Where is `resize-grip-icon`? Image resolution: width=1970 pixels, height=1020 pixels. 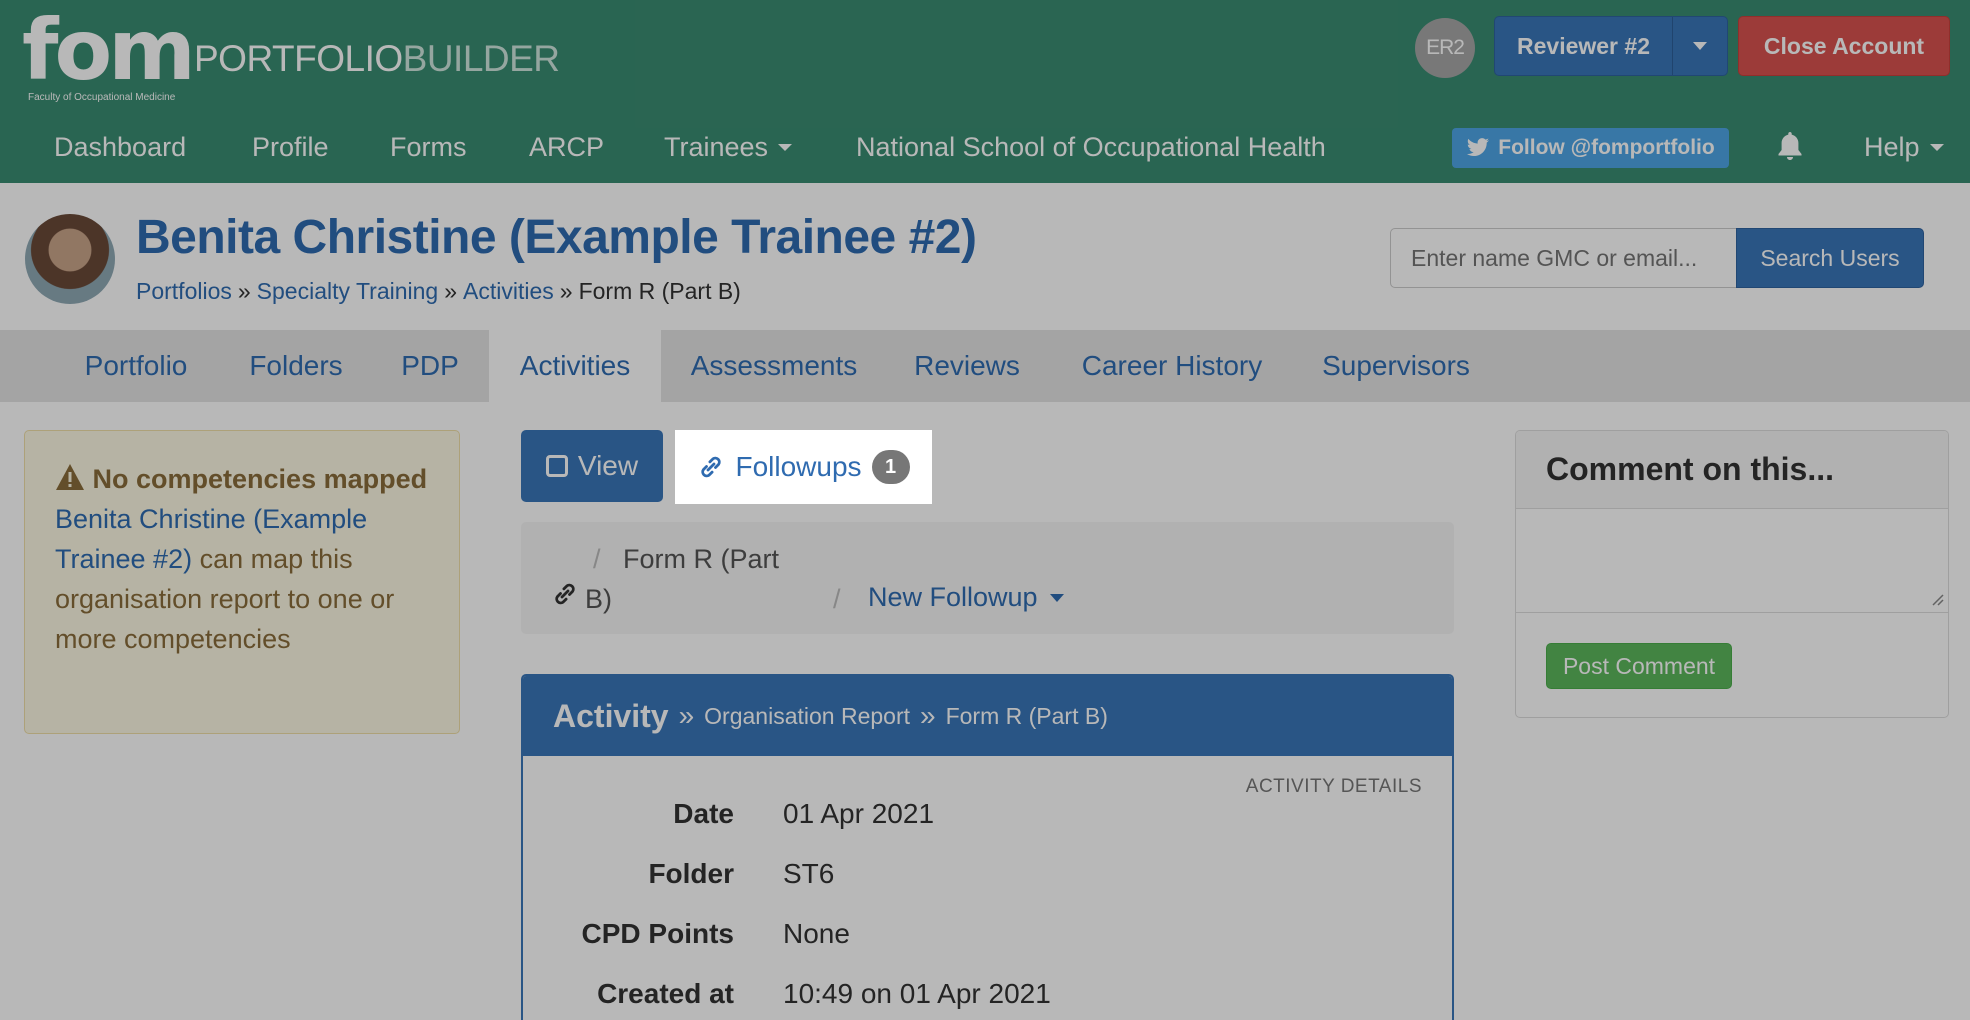
resize-grip-icon is located at coordinates (1937, 599).